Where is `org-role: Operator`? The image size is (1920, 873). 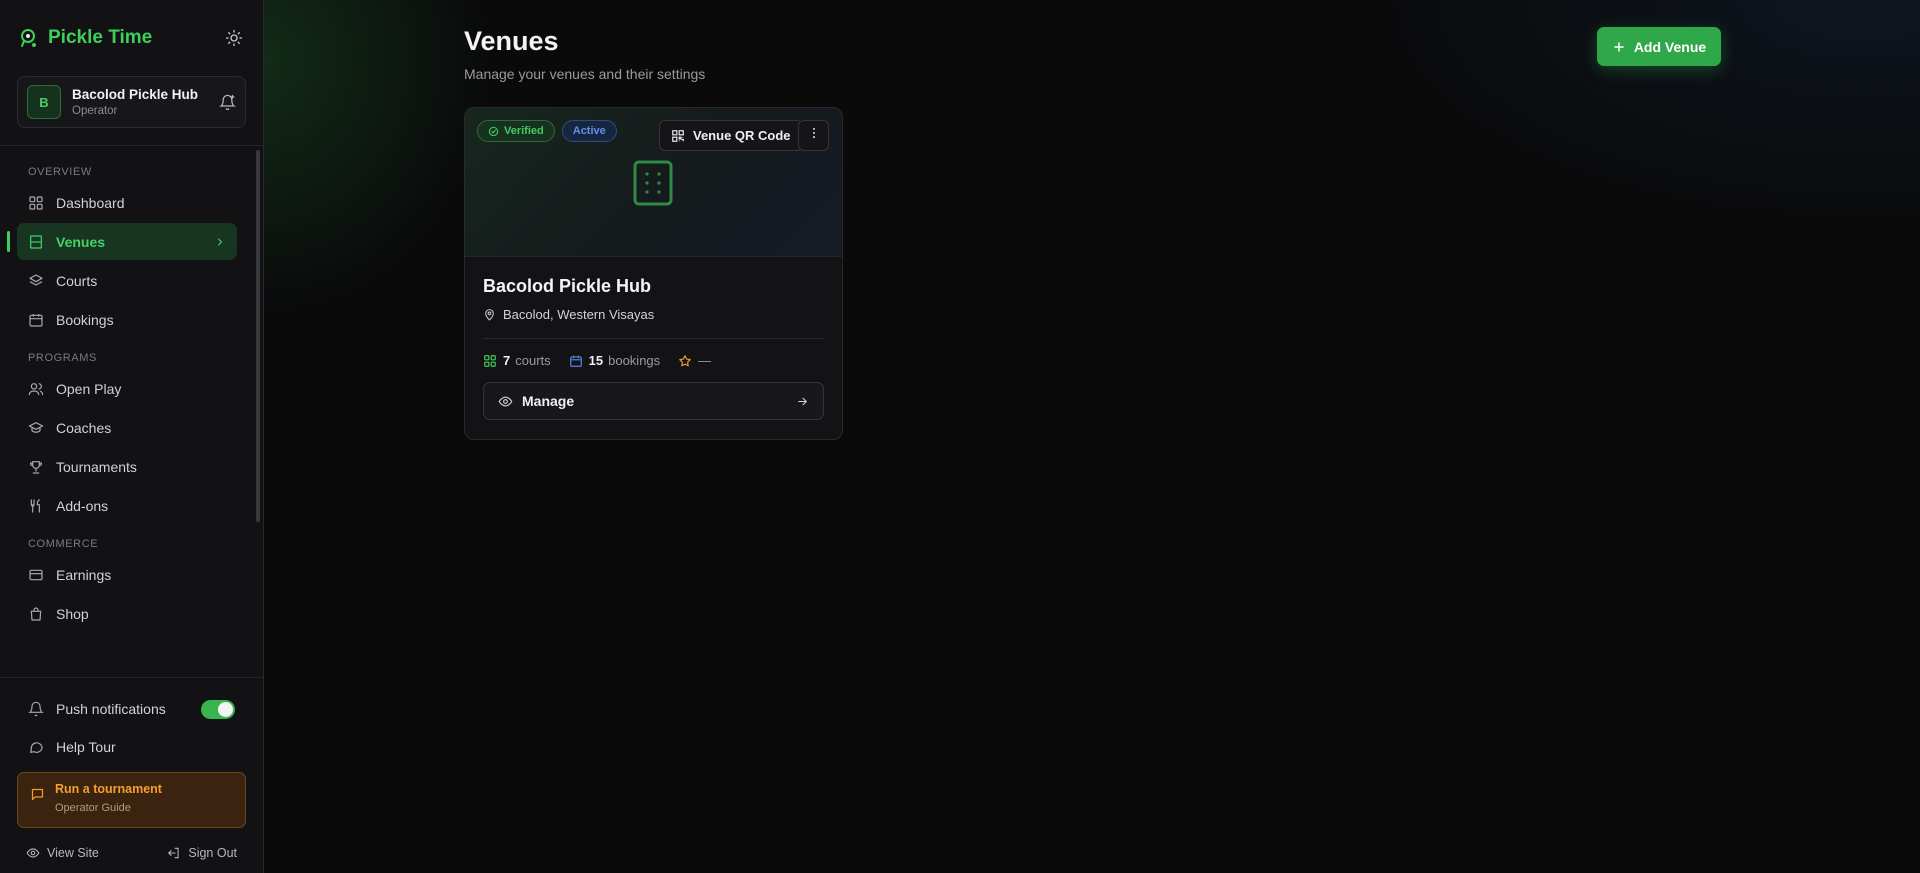
org-role: Operator is located at coordinates (95, 111).